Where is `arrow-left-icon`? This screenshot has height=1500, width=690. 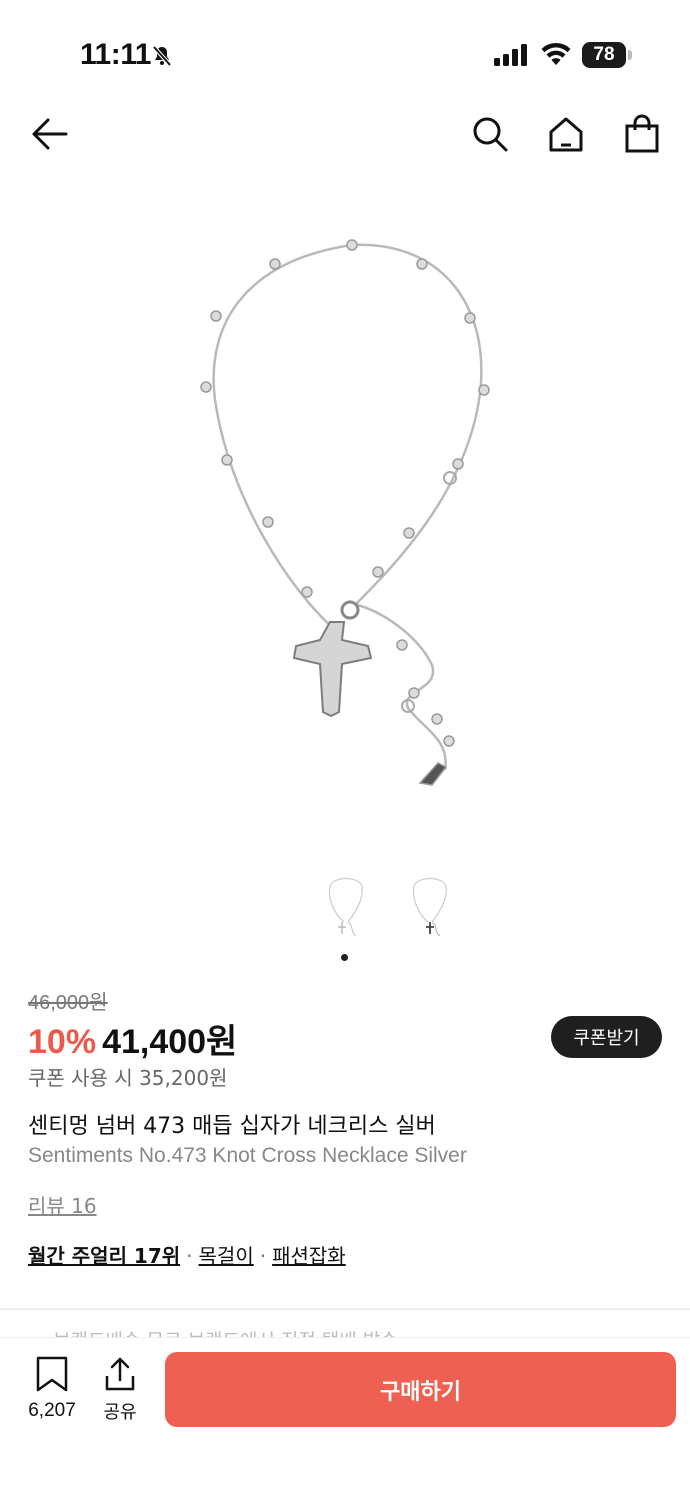 arrow-left-icon is located at coordinates (48, 136).